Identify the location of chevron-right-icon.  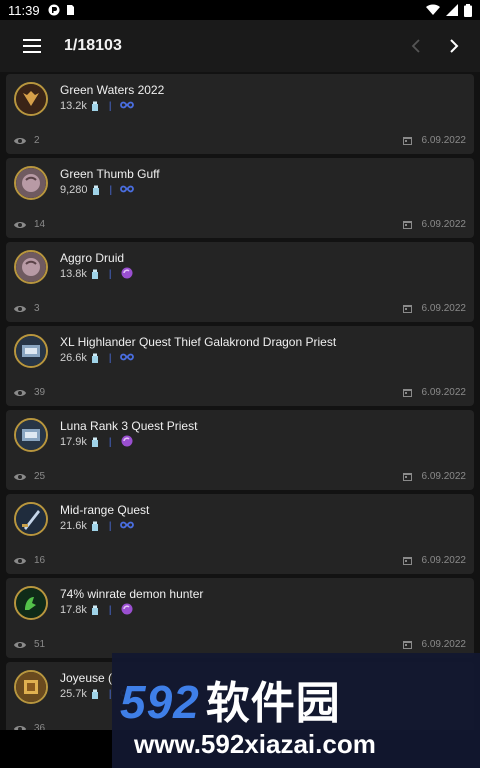
(454, 46).